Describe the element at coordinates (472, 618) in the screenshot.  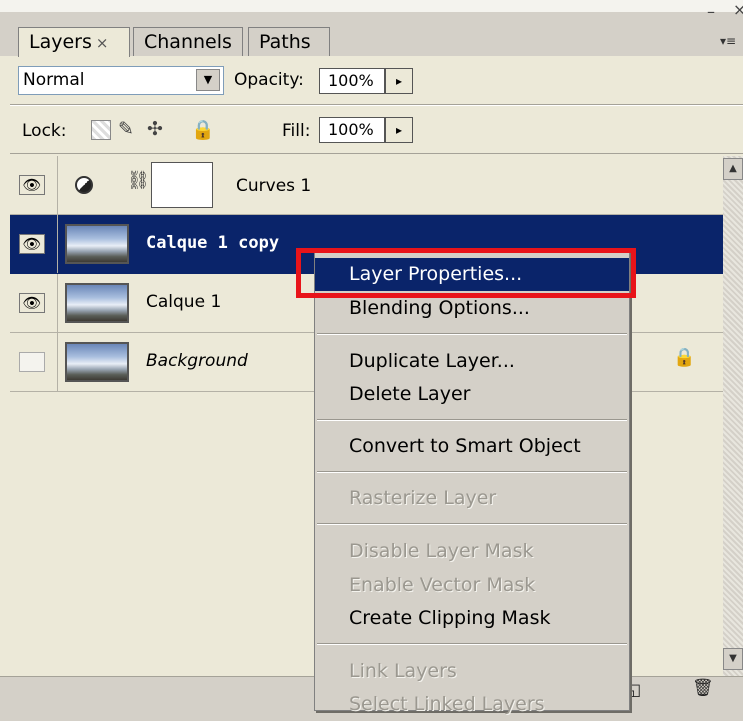
I see `menu-item-create-clipping-mask: Create Clipping Mask` at that location.